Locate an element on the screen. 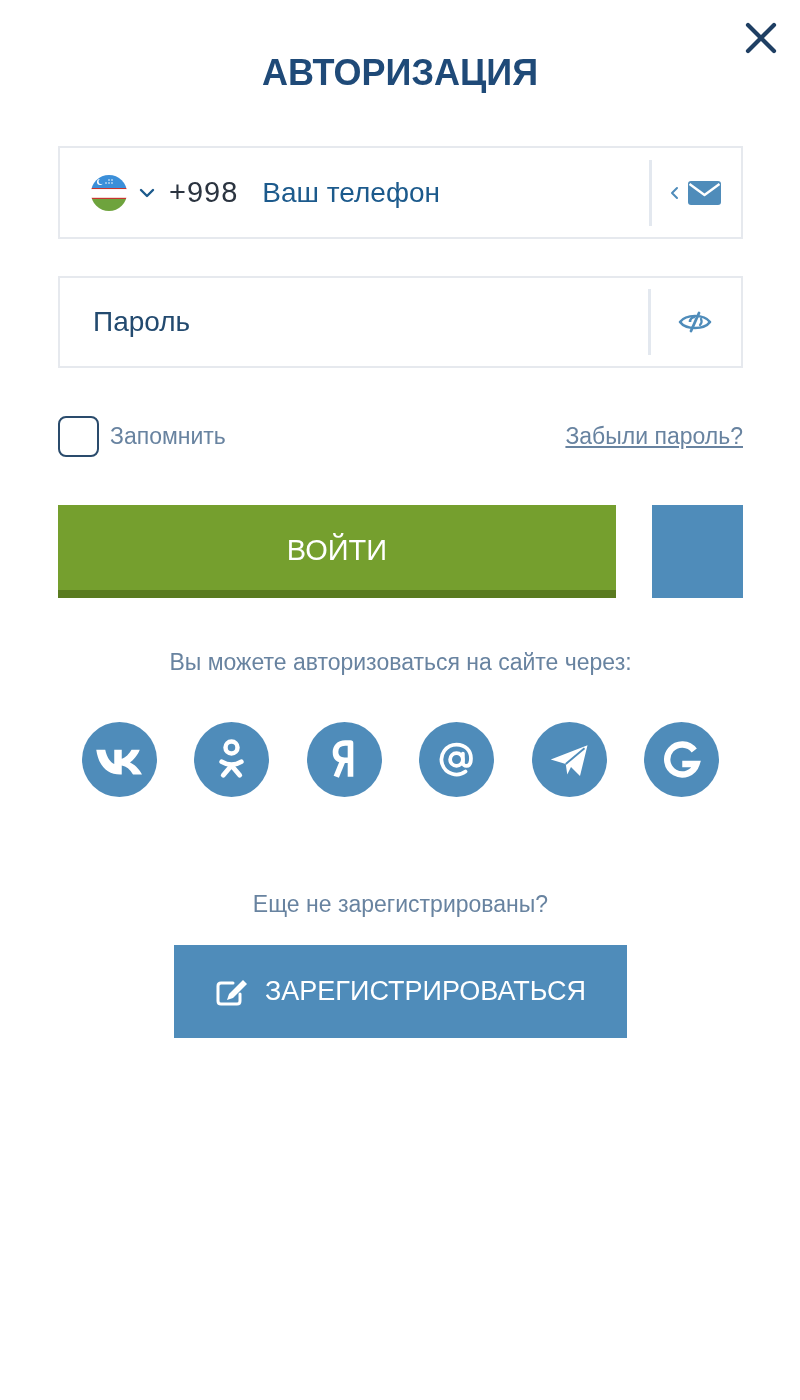 The width and height of the screenshot is (800, 1400). forgot-password-link: Забыли пароль? is located at coordinates (654, 436).